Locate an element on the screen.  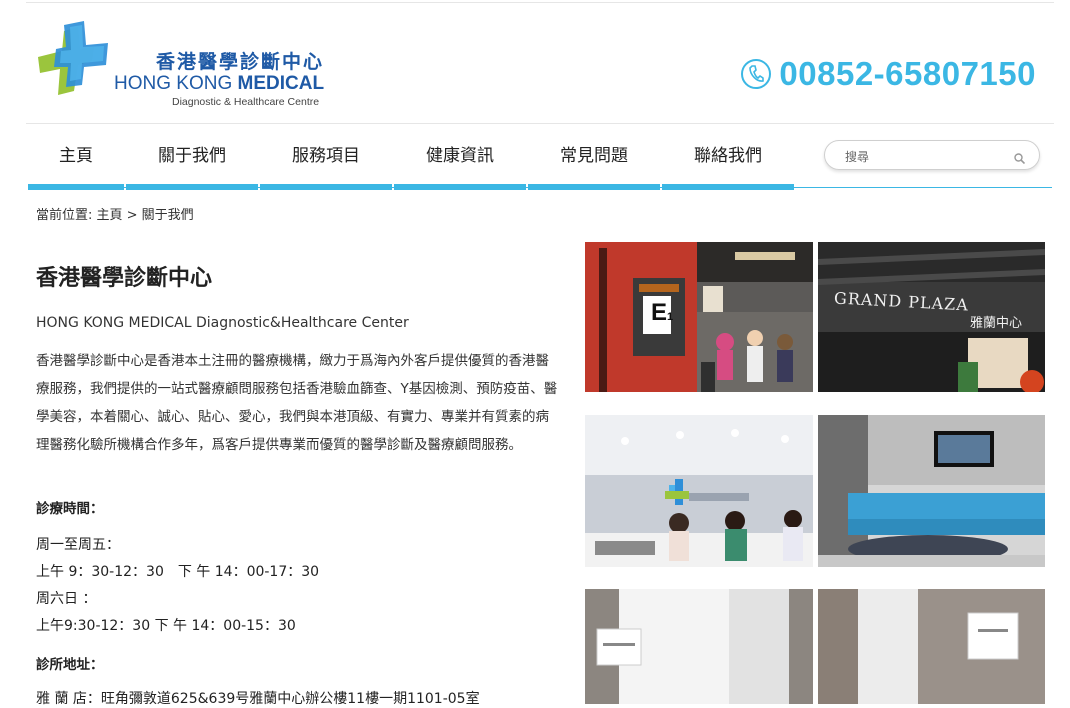
address-heading: 診所地址： is located at coordinates (70, 665).